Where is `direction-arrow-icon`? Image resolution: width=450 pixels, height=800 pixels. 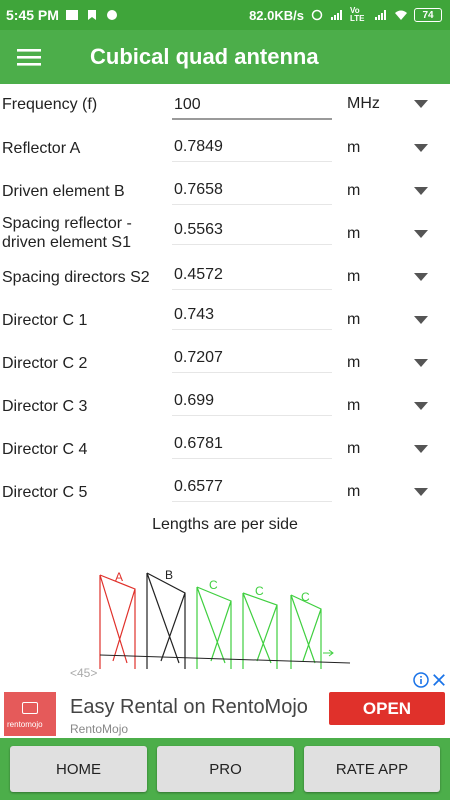
direction-arrow-icon is located at coordinates (328, 653).